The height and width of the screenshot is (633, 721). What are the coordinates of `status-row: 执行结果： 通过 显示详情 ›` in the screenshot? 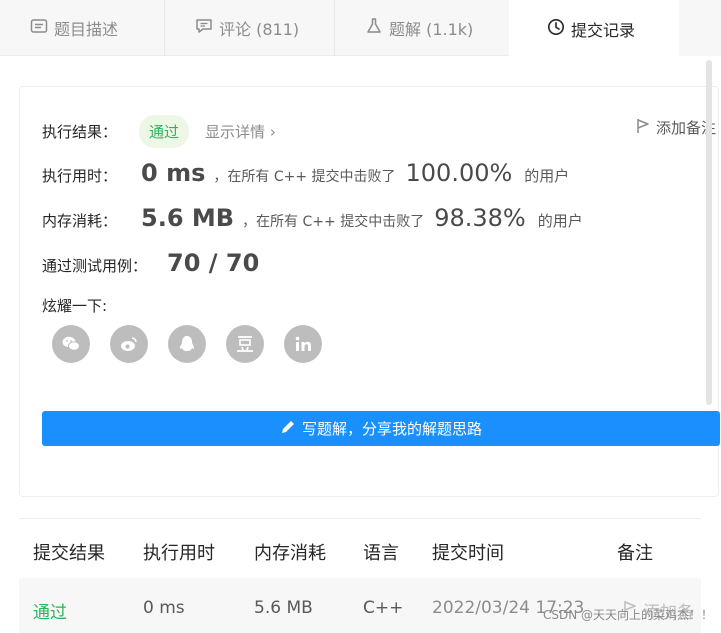 It's located at (159, 131).